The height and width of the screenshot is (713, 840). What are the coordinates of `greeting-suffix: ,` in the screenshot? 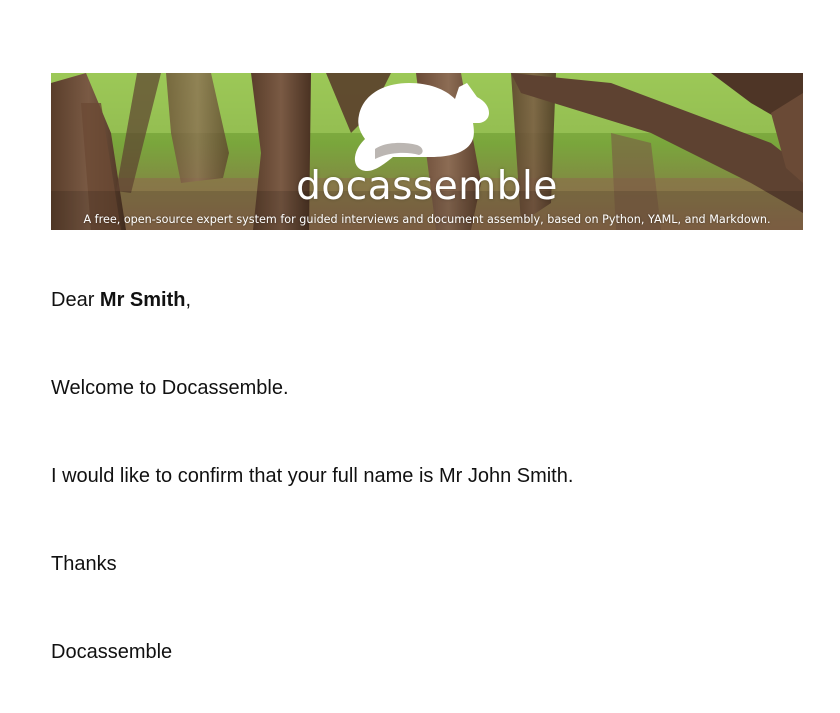 It's located at (188, 300).